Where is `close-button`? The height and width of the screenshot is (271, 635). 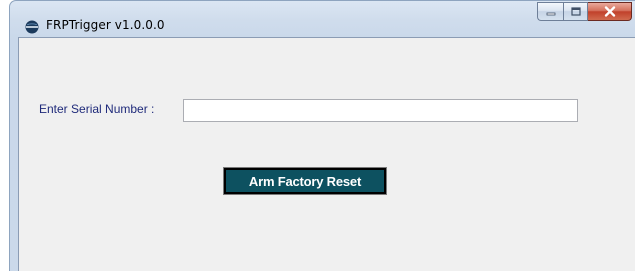 close-button is located at coordinates (610, 11).